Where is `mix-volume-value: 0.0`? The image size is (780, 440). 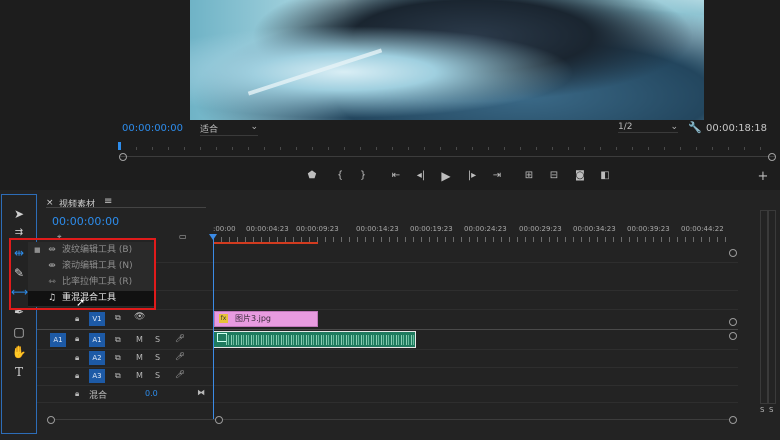 mix-volume-value: 0.0 is located at coordinates (151, 393).